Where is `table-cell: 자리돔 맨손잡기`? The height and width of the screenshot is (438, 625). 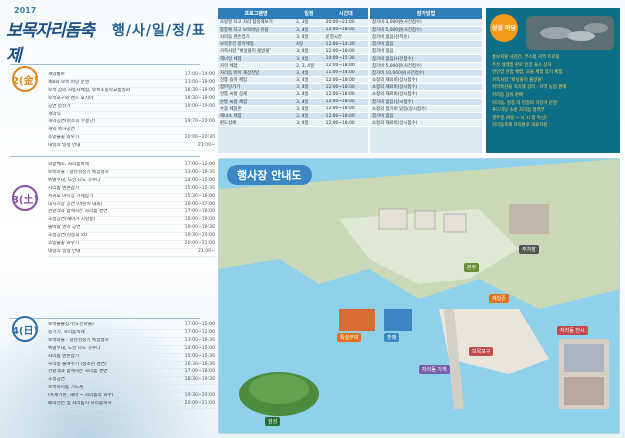 table-cell: 자리돔 맨손잡기 is located at coordinates (256, 37).